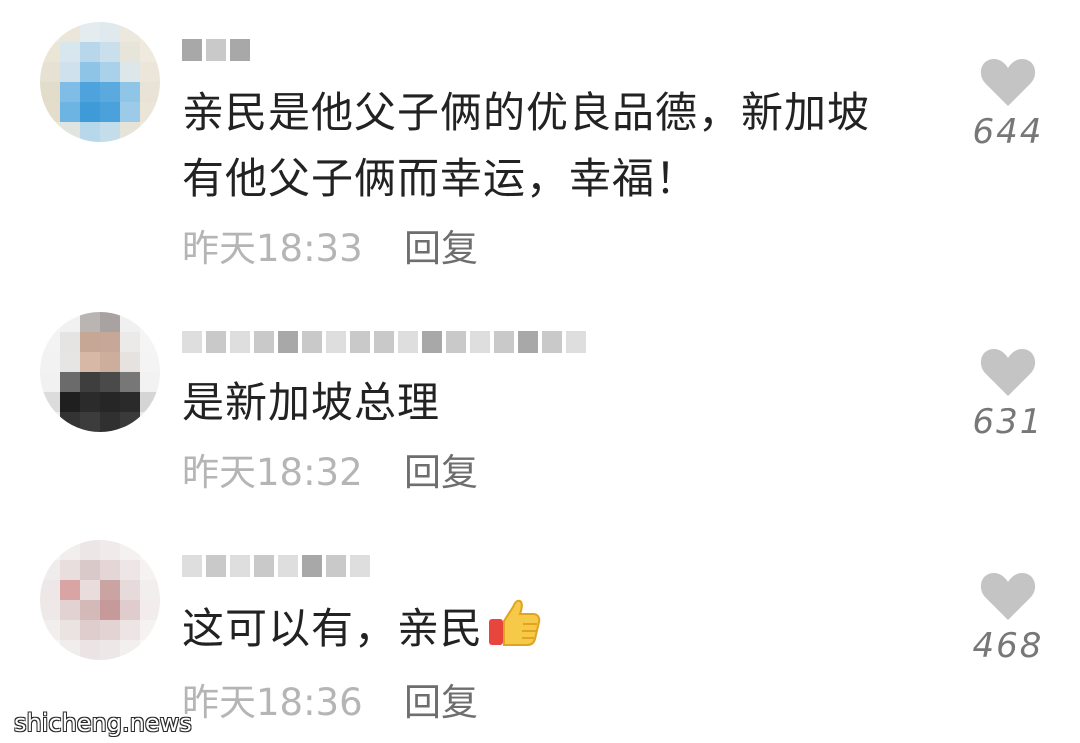 This screenshot has width=1080, height=743. What do you see at coordinates (272, 248) in the screenshot?
I see `comment-time: 昨天18:33` at bounding box center [272, 248].